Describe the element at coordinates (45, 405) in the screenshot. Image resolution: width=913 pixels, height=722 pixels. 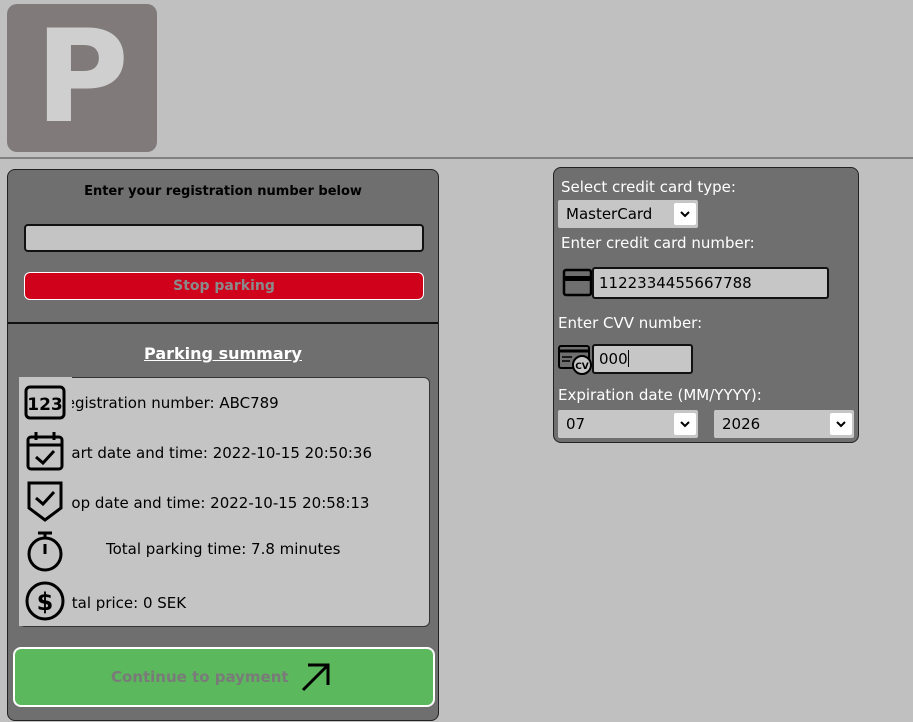
I see `svg-text: 123` at that location.